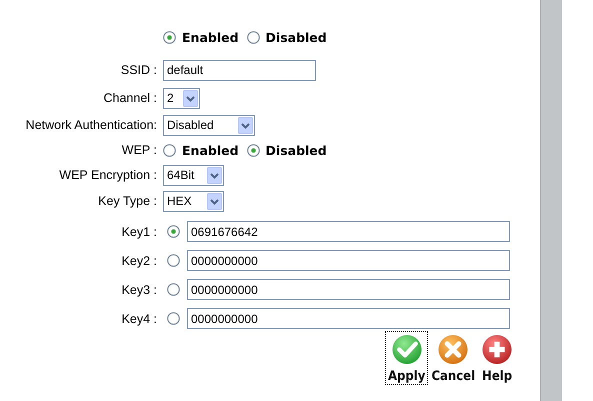  I want to click on scrollbar, so click(551, 200).